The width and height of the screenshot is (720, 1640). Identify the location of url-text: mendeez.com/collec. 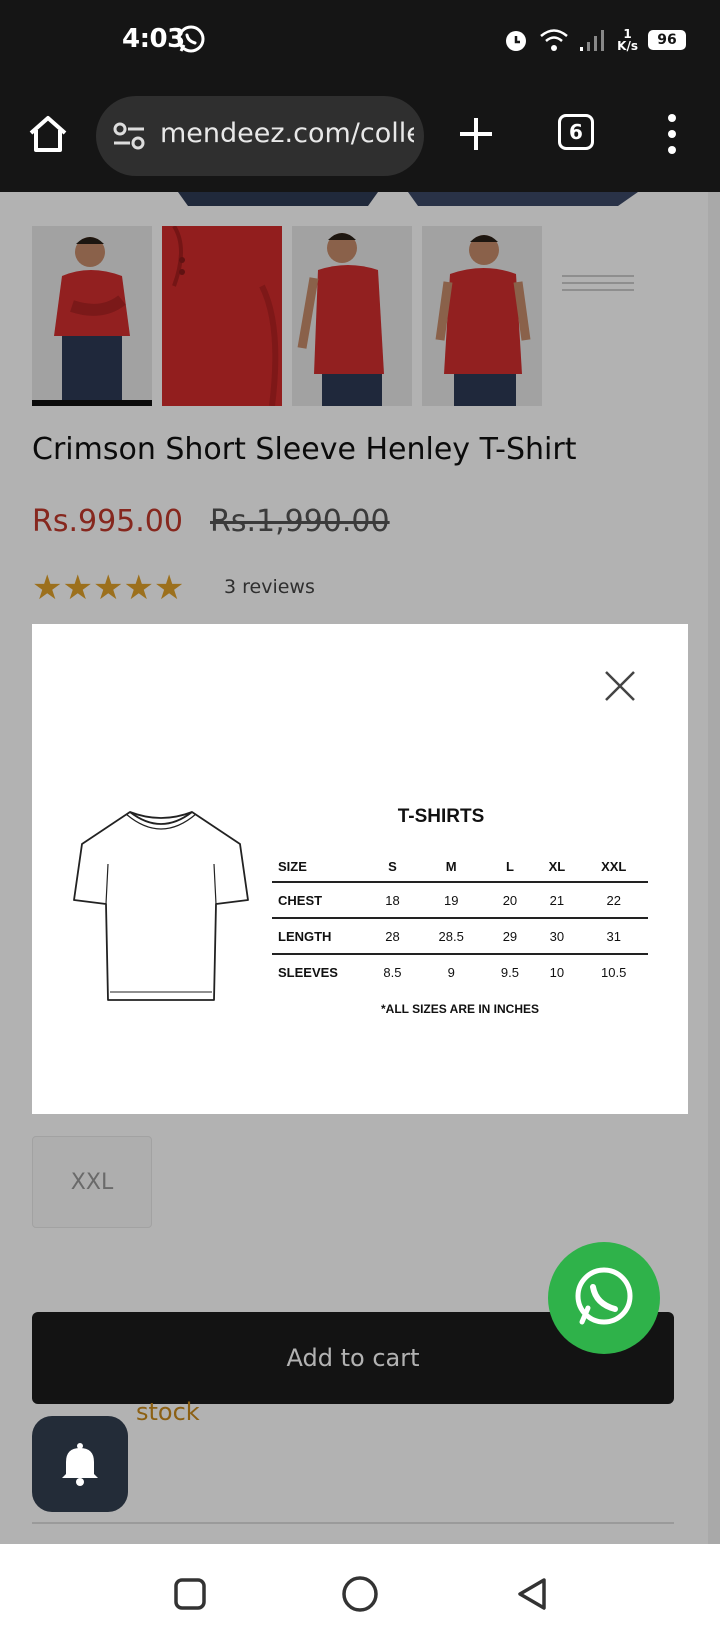
(287, 136).